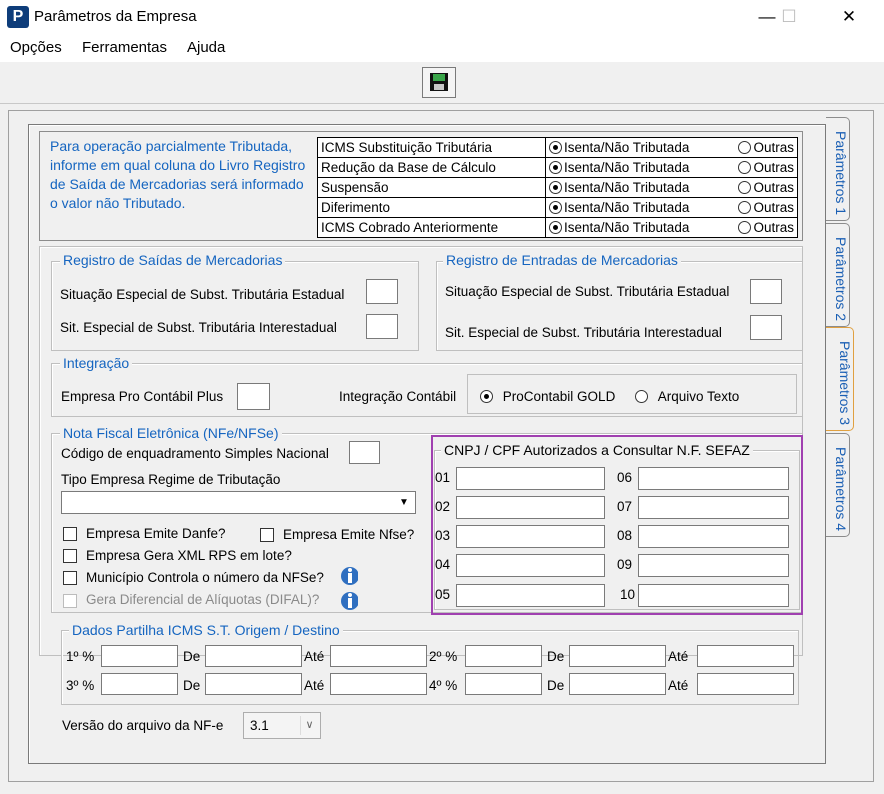 Image resolution: width=884 pixels, height=794 pixels. I want to click on checkbox-gera-xml-rps, so click(70, 556).